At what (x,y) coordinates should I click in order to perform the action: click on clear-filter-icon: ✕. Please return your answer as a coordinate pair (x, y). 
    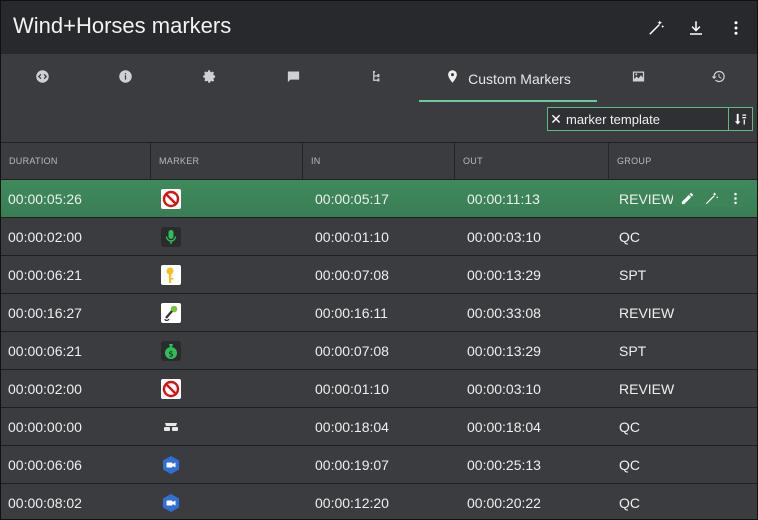
    Looking at the image, I should click on (556, 119).